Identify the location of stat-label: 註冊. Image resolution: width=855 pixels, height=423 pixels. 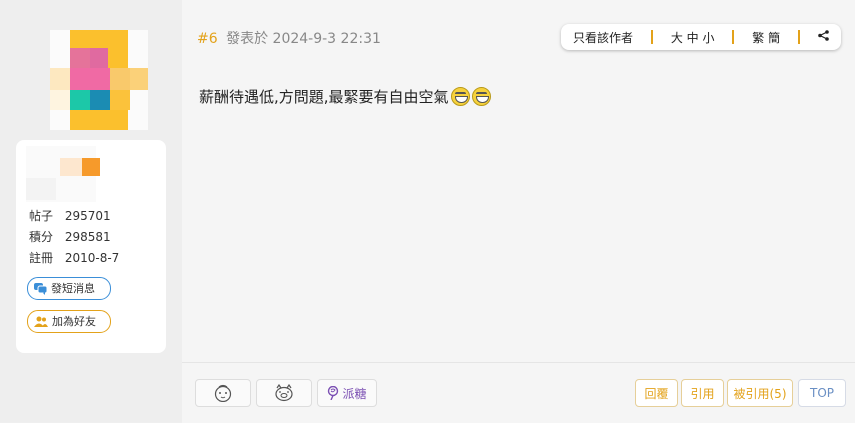
(41, 258).